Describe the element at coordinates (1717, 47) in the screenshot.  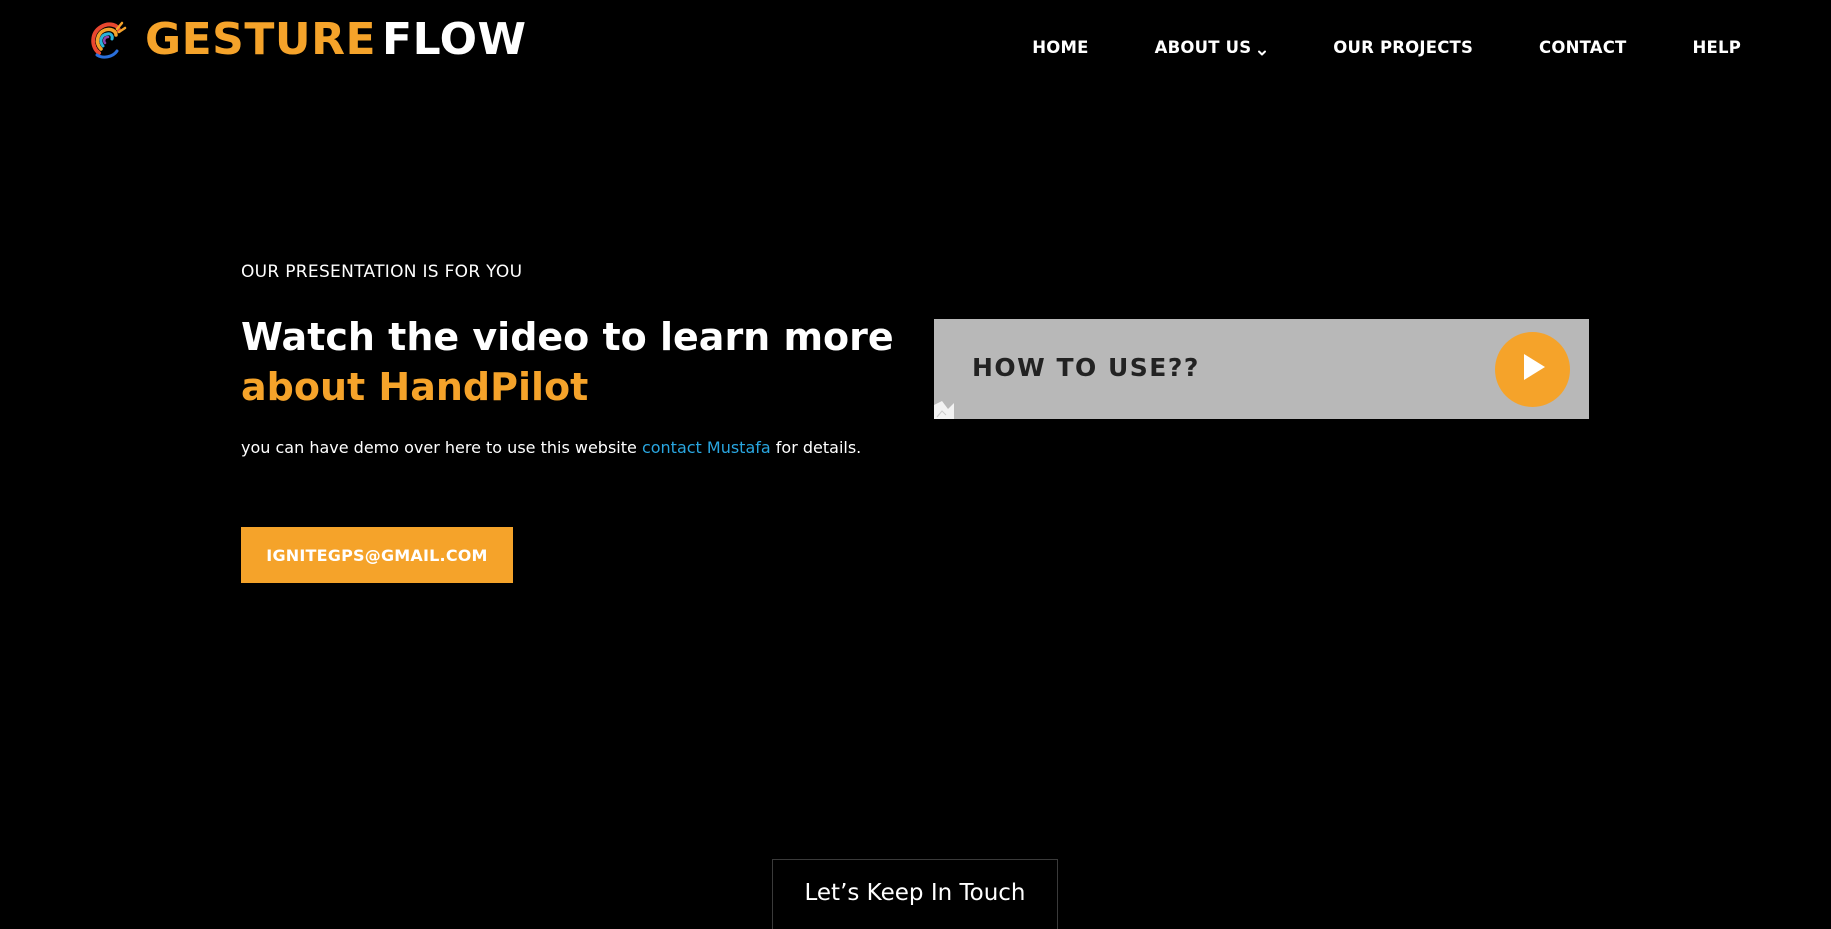
I see `nav-help: HELP` at that location.